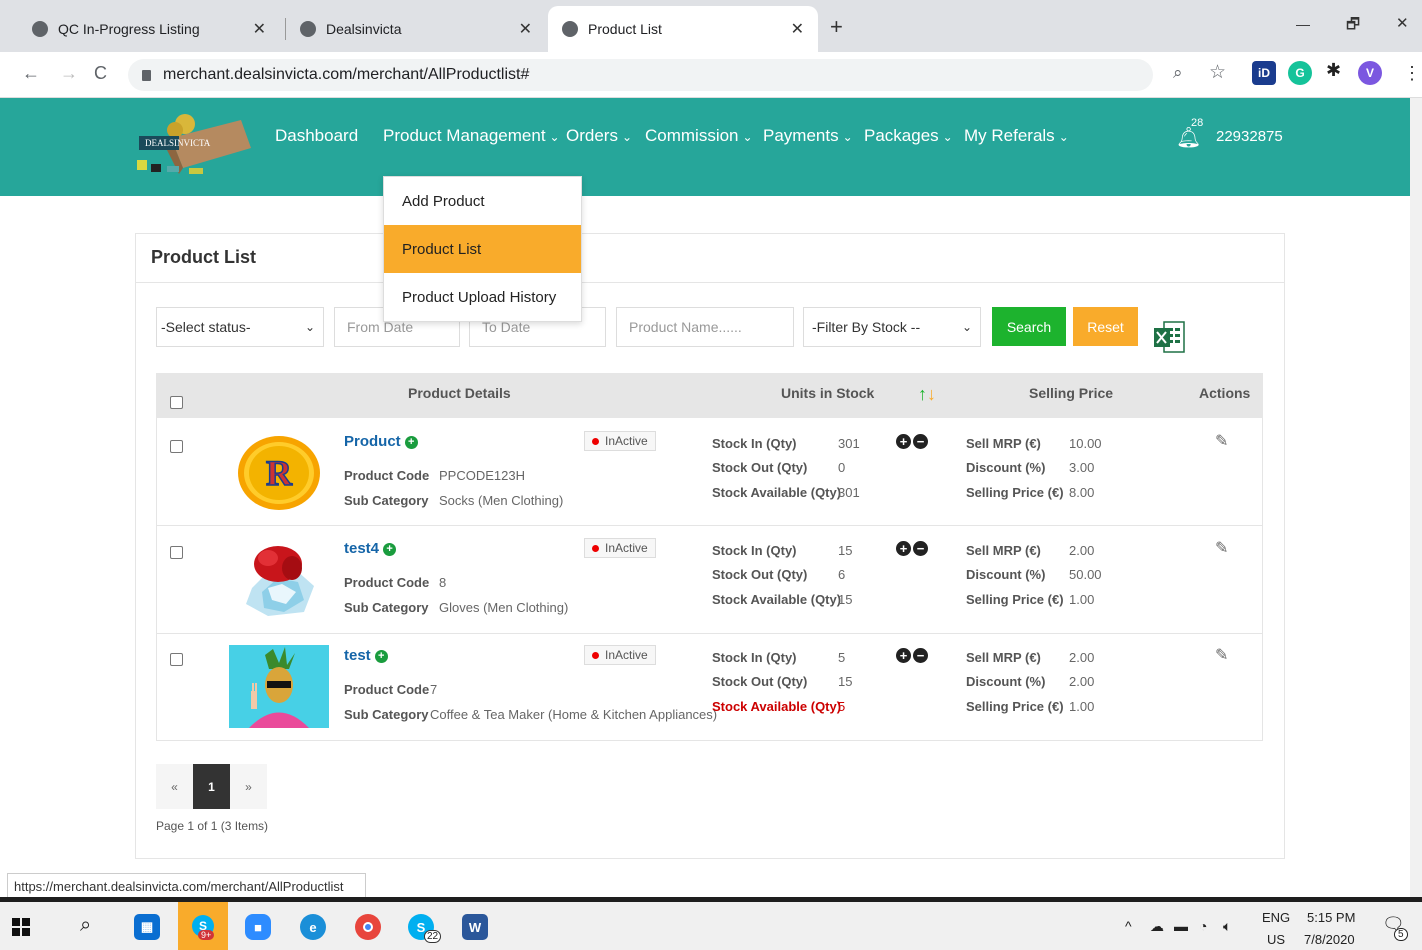 The width and height of the screenshot is (1422, 950). Describe the element at coordinates (1157, 926) in the screenshot. I see `onedrive-icon: ☁` at that location.